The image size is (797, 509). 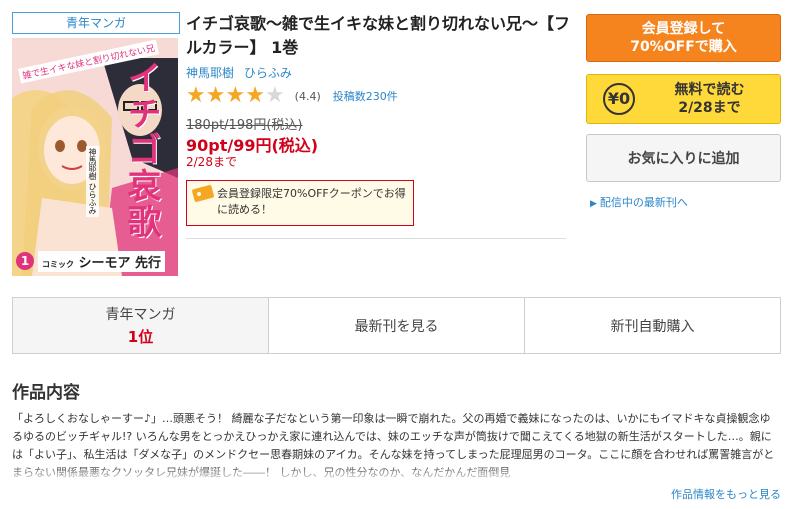 I want to click on review-count-link: 投稿数230件, so click(x=365, y=96).